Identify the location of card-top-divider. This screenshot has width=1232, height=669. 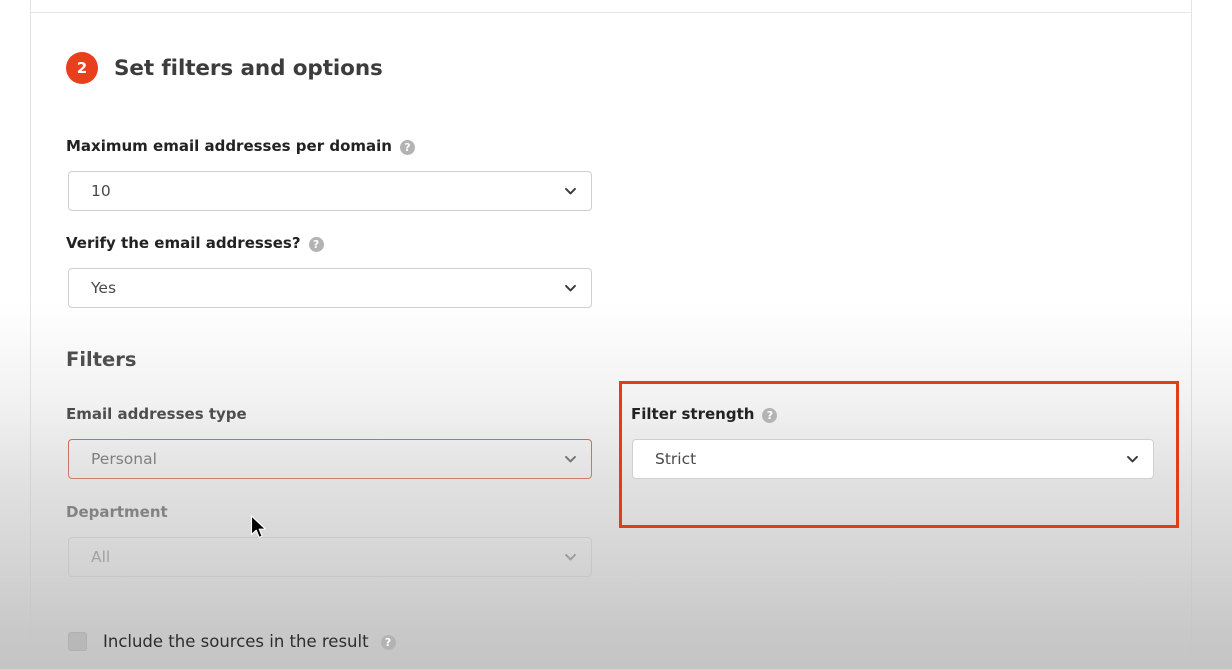
(611, 12).